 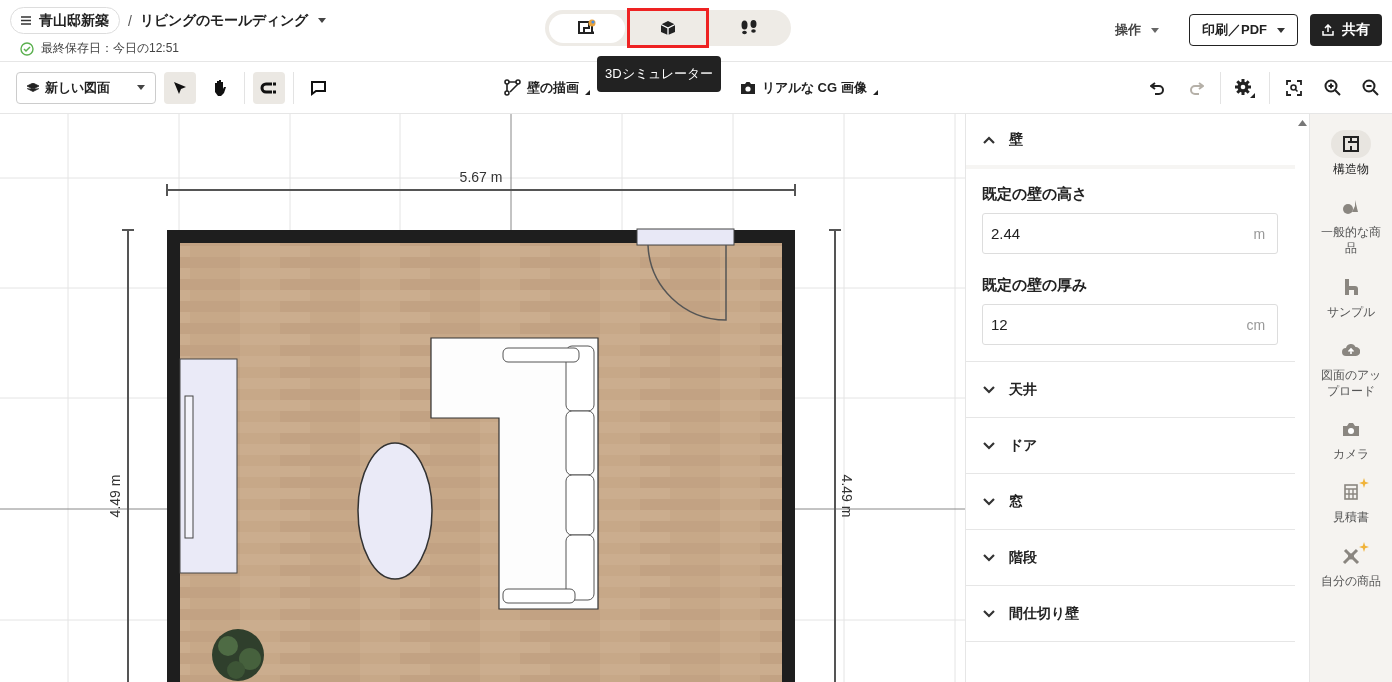 I want to click on field-label: 既定の壁の高さ, so click(x=1035, y=194).